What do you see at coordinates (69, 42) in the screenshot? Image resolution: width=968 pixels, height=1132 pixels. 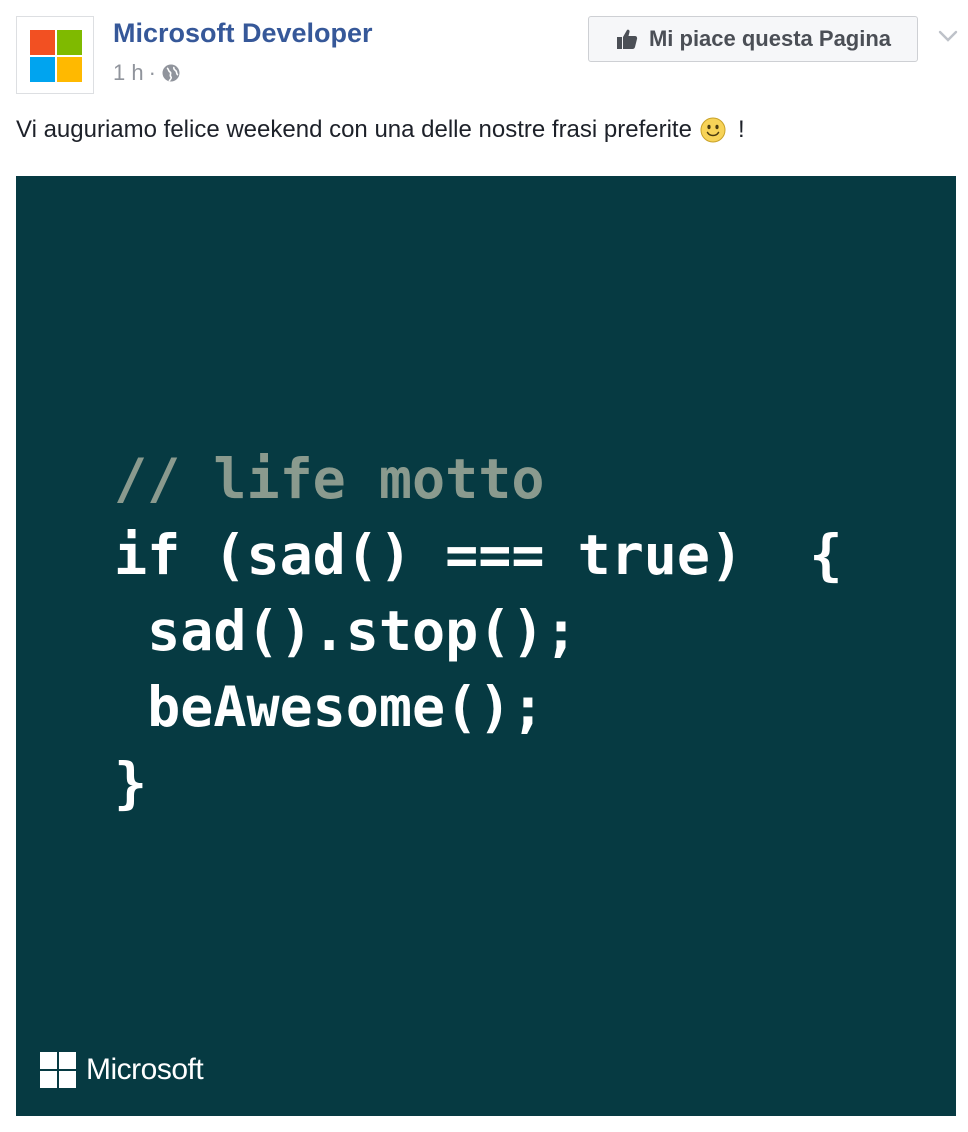 I see `logo-green-square` at bounding box center [69, 42].